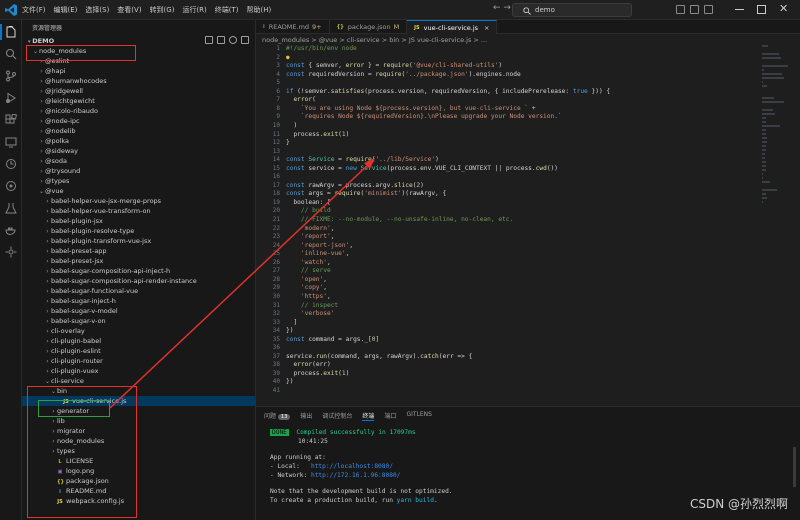 This screenshot has width=800, height=520. Describe the element at coordinates (452, 27) in the screenshot. I see `editor-tab: JS vue-cli-service.js ×` at that location.